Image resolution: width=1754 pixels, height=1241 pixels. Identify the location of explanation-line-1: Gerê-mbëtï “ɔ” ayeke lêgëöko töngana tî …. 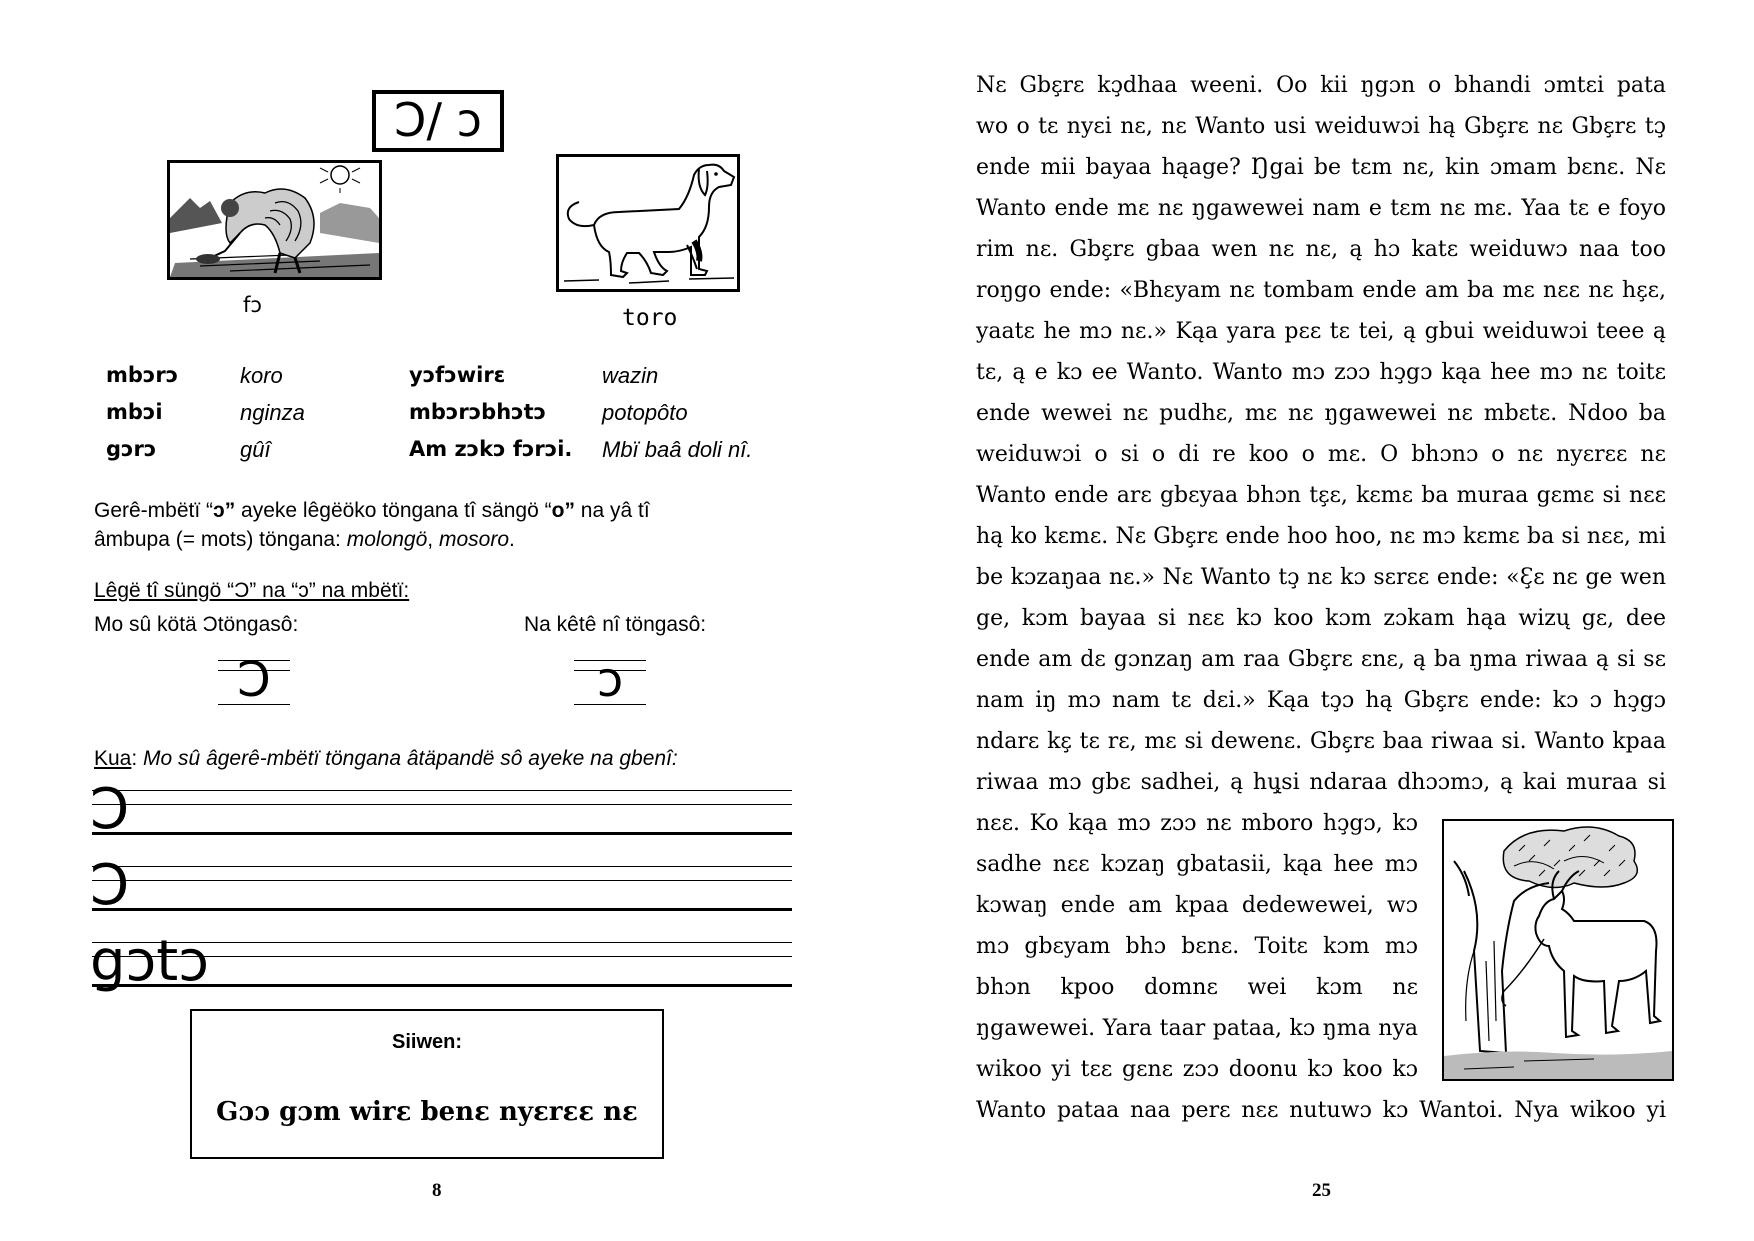
(372, 510).